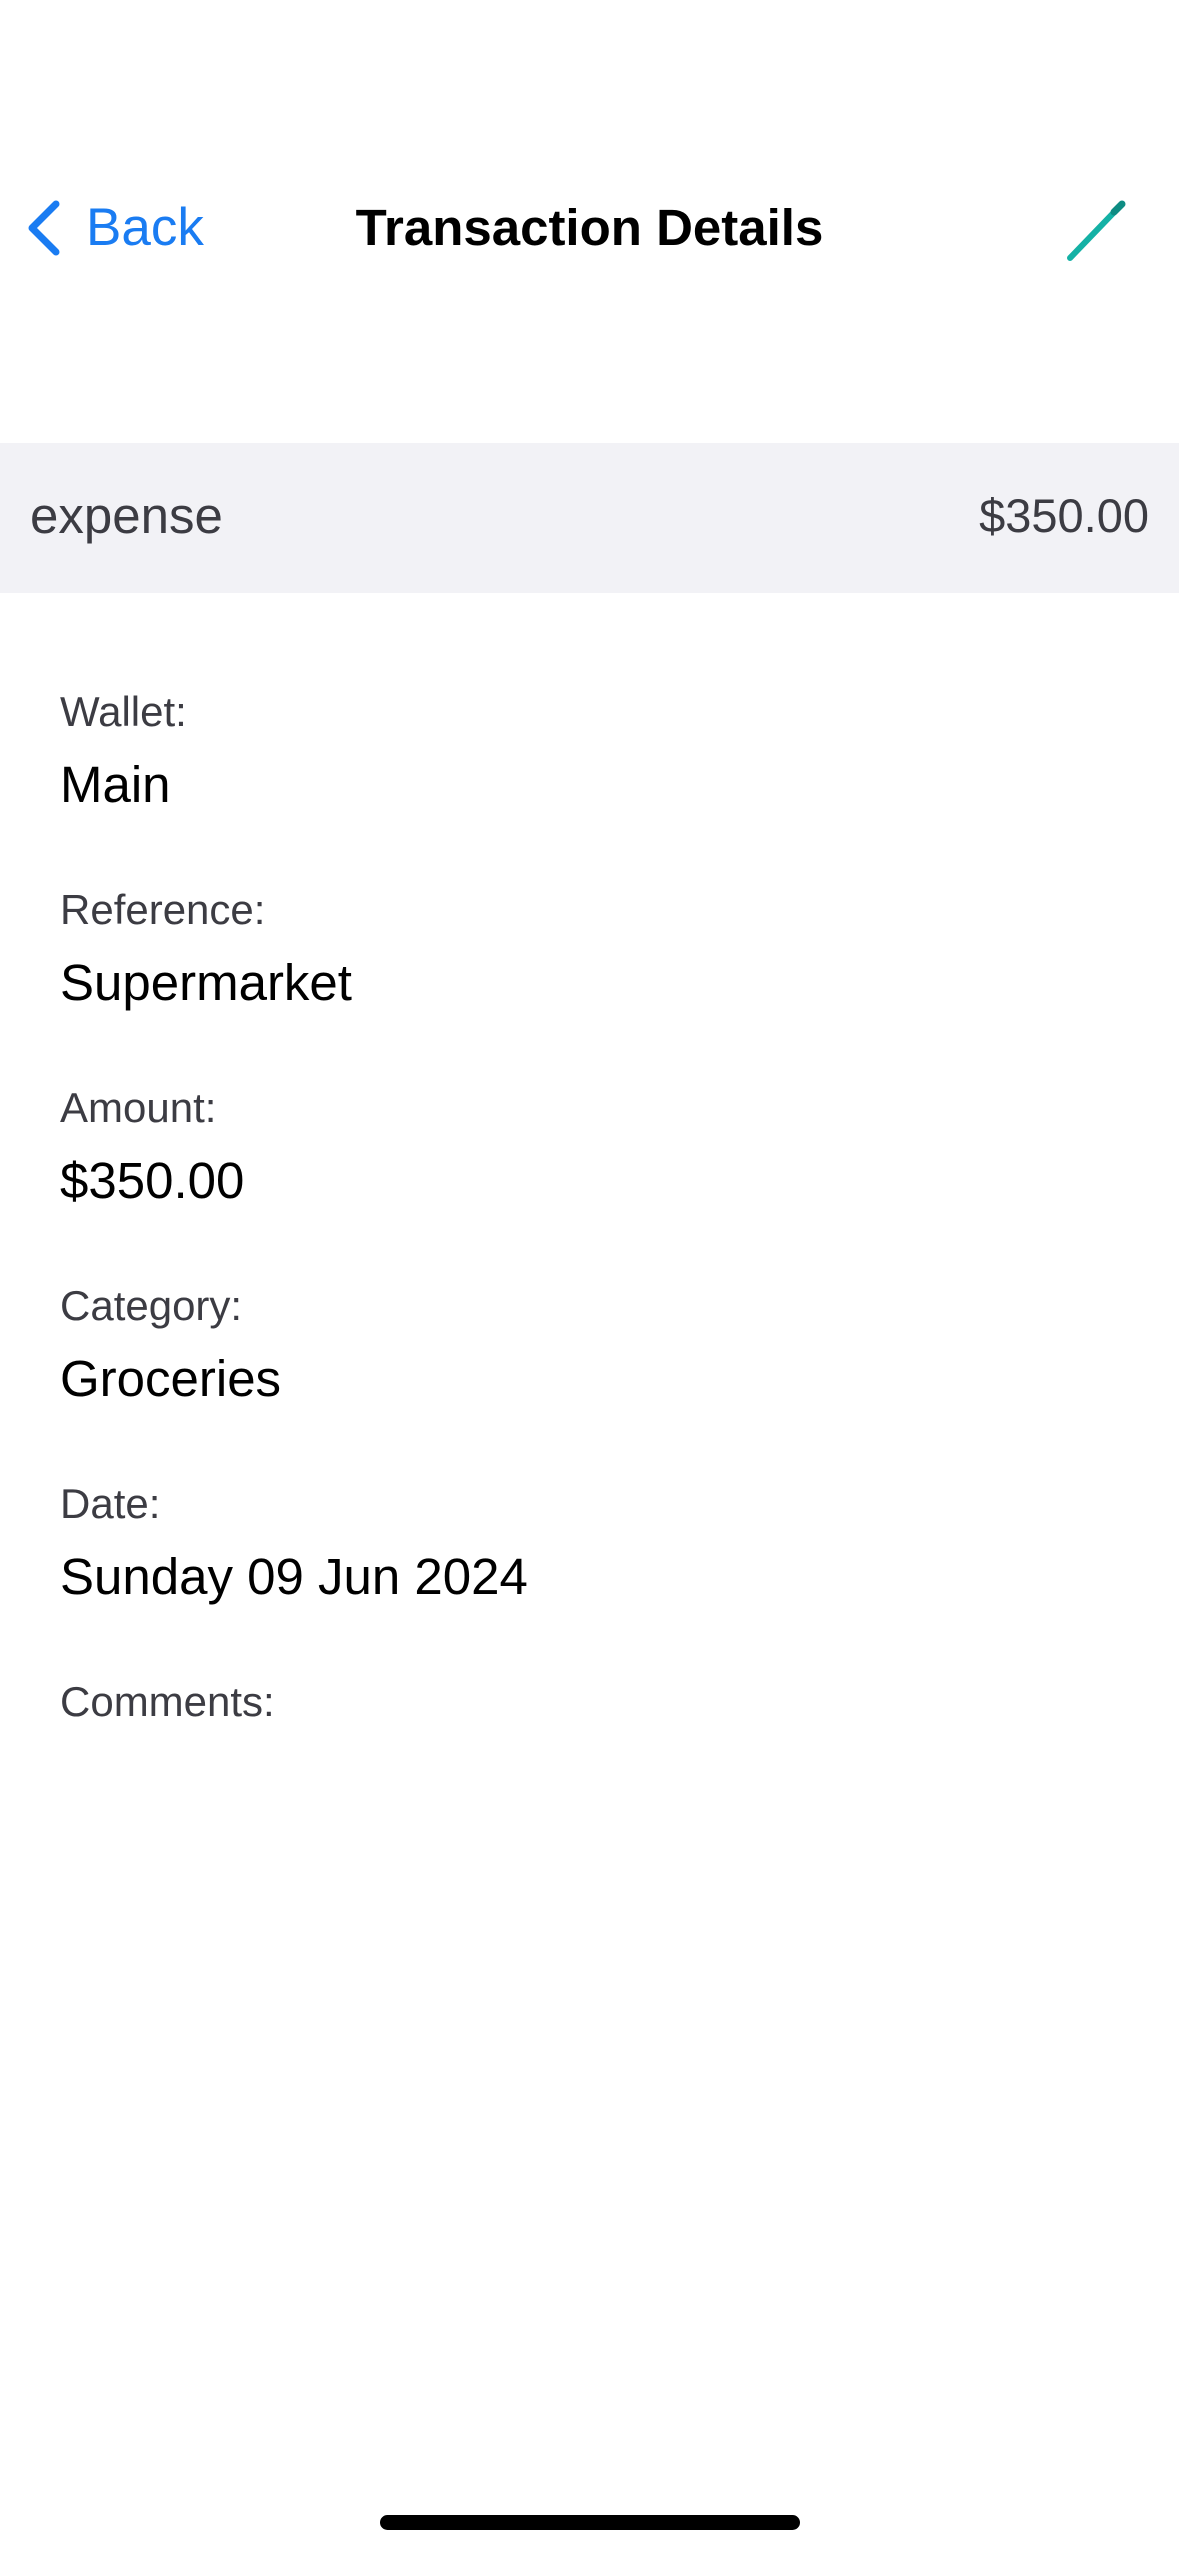 Image resolution: width=1179 pixels, height=2556 pixels. What do you see at coordinates (589, 518) in the screenshot?
I see `transaction-summary: expense $350.00` at bounding box center [589, 518].